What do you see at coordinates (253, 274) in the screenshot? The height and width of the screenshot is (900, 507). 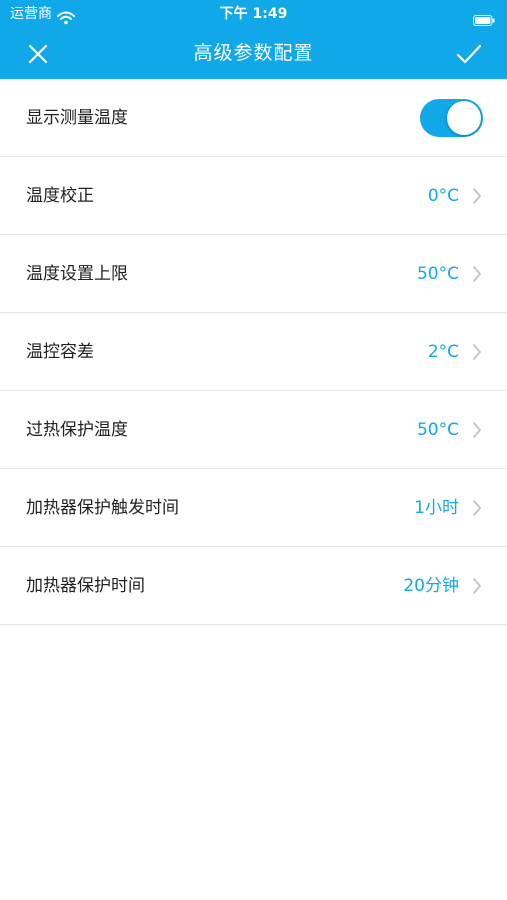 I see `setting-row-temp-upper-limit: 温度设置上限 50°C` at bounding box center [253, 274].